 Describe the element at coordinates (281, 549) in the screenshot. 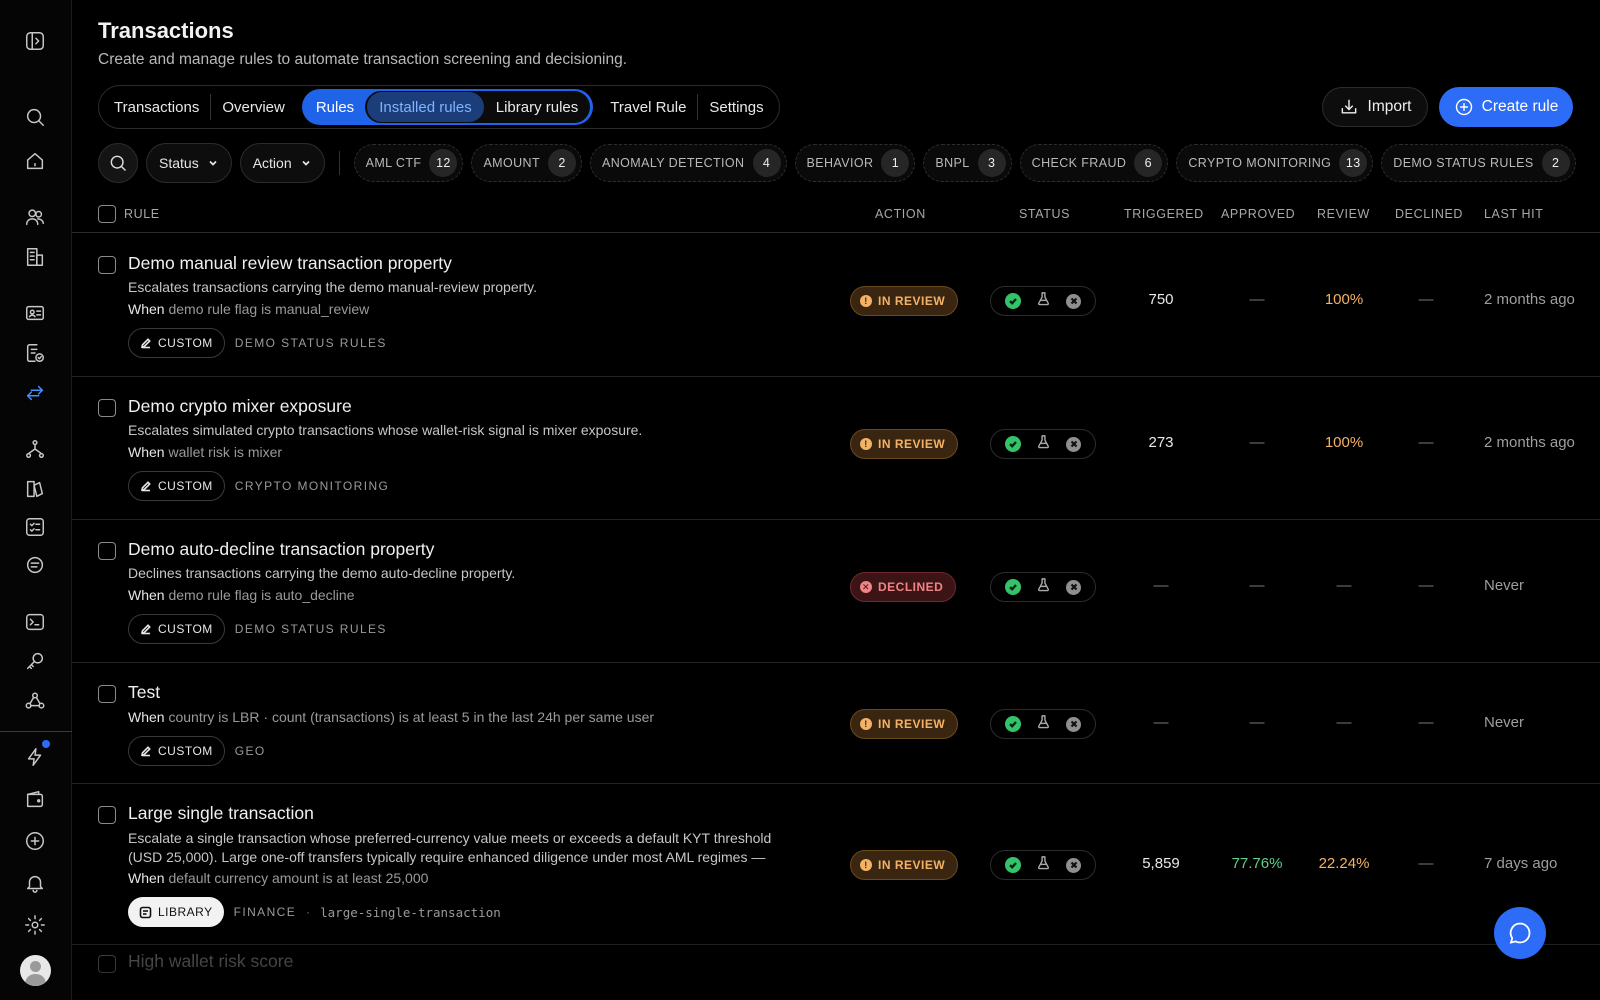

I see `rule-title: Demo auto-decline transaction property` at that location.